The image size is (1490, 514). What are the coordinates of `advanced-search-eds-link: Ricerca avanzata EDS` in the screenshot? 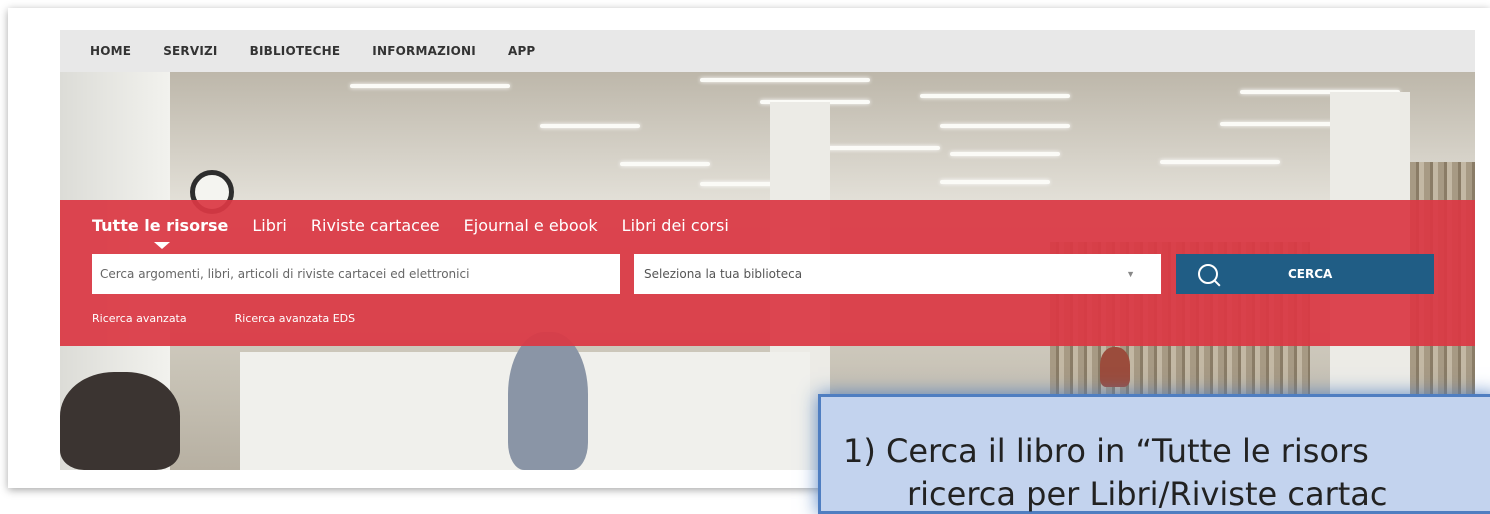 It's located at (295, 318).